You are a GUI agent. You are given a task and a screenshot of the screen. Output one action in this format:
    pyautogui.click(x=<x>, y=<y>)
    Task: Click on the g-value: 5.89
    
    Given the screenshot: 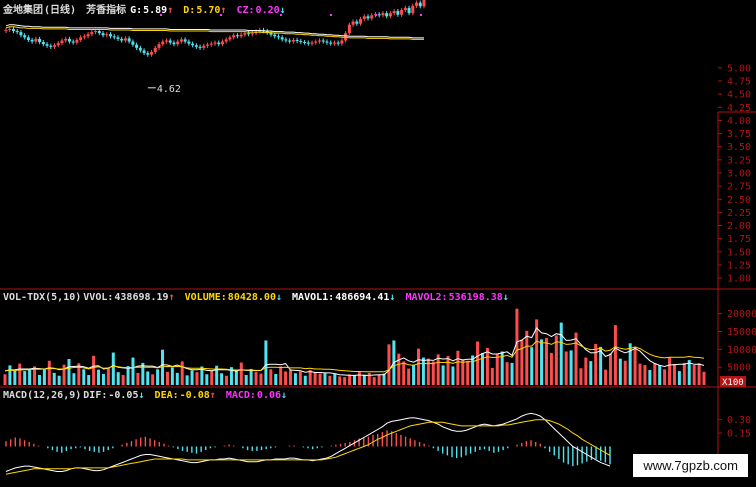 What is the action you would take?
    pyautogui.click(x=155, y=10)
    